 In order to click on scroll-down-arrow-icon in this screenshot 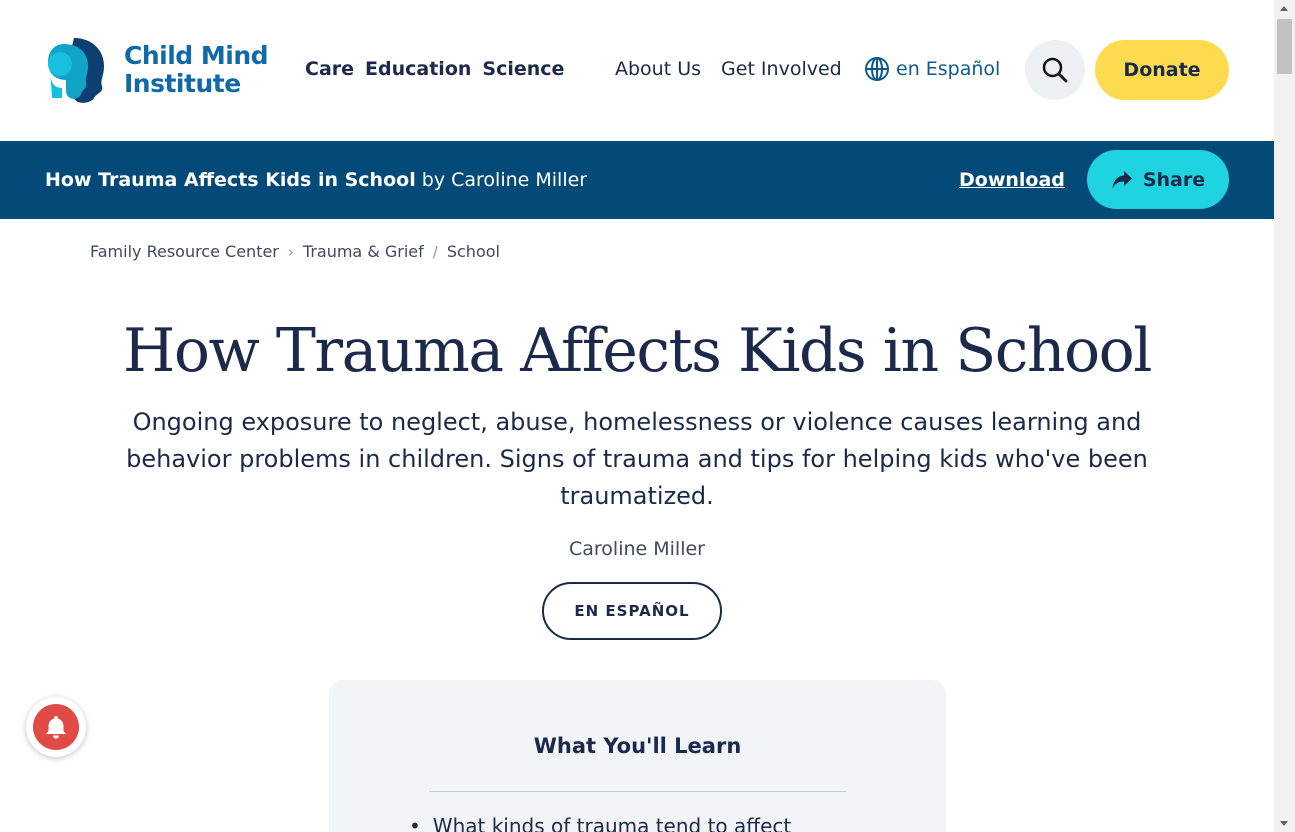, I will do `click(1284, 823)`.